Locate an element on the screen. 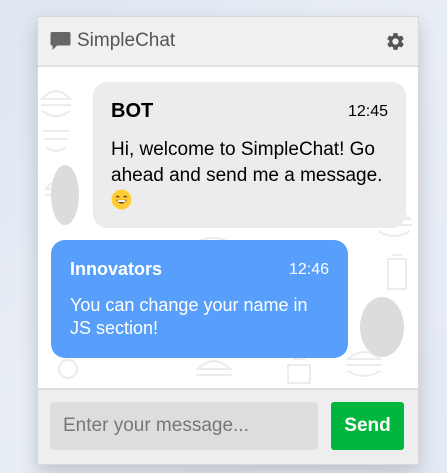 This screenshot has width=447, height=473. message-input is located at coordinates (184, 426).